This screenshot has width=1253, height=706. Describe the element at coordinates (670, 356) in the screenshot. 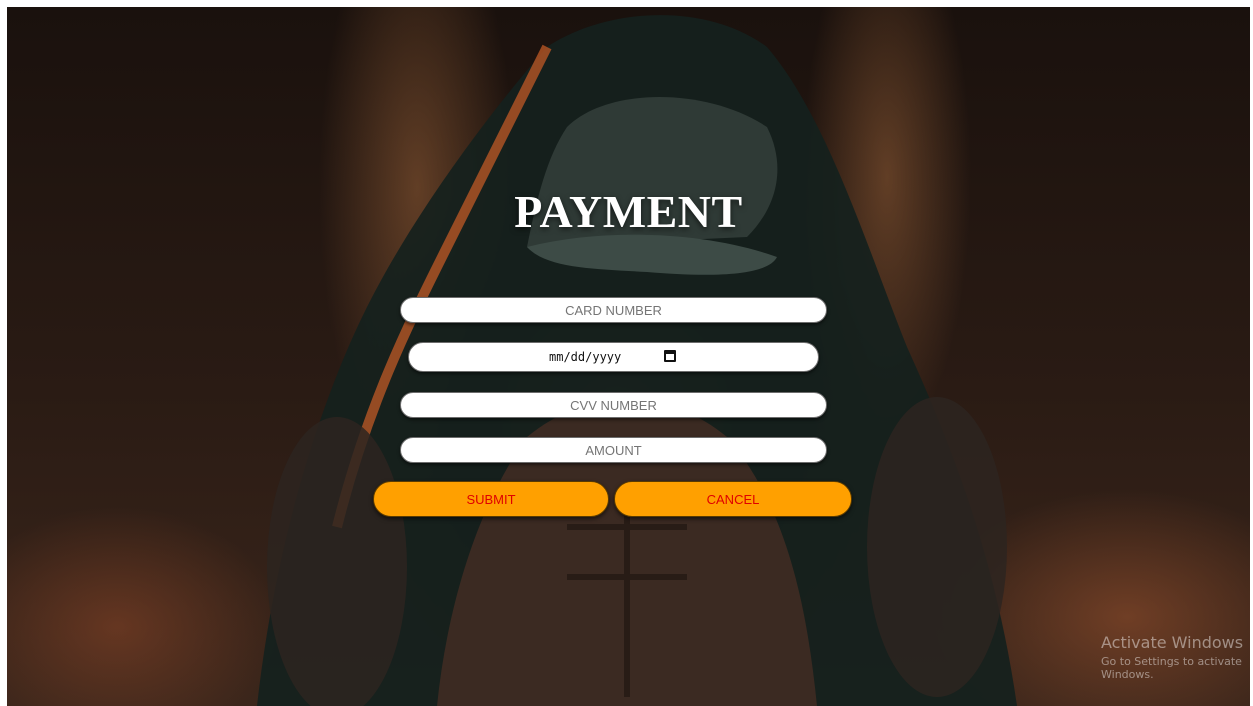

I see `calendar-icon` at that location.